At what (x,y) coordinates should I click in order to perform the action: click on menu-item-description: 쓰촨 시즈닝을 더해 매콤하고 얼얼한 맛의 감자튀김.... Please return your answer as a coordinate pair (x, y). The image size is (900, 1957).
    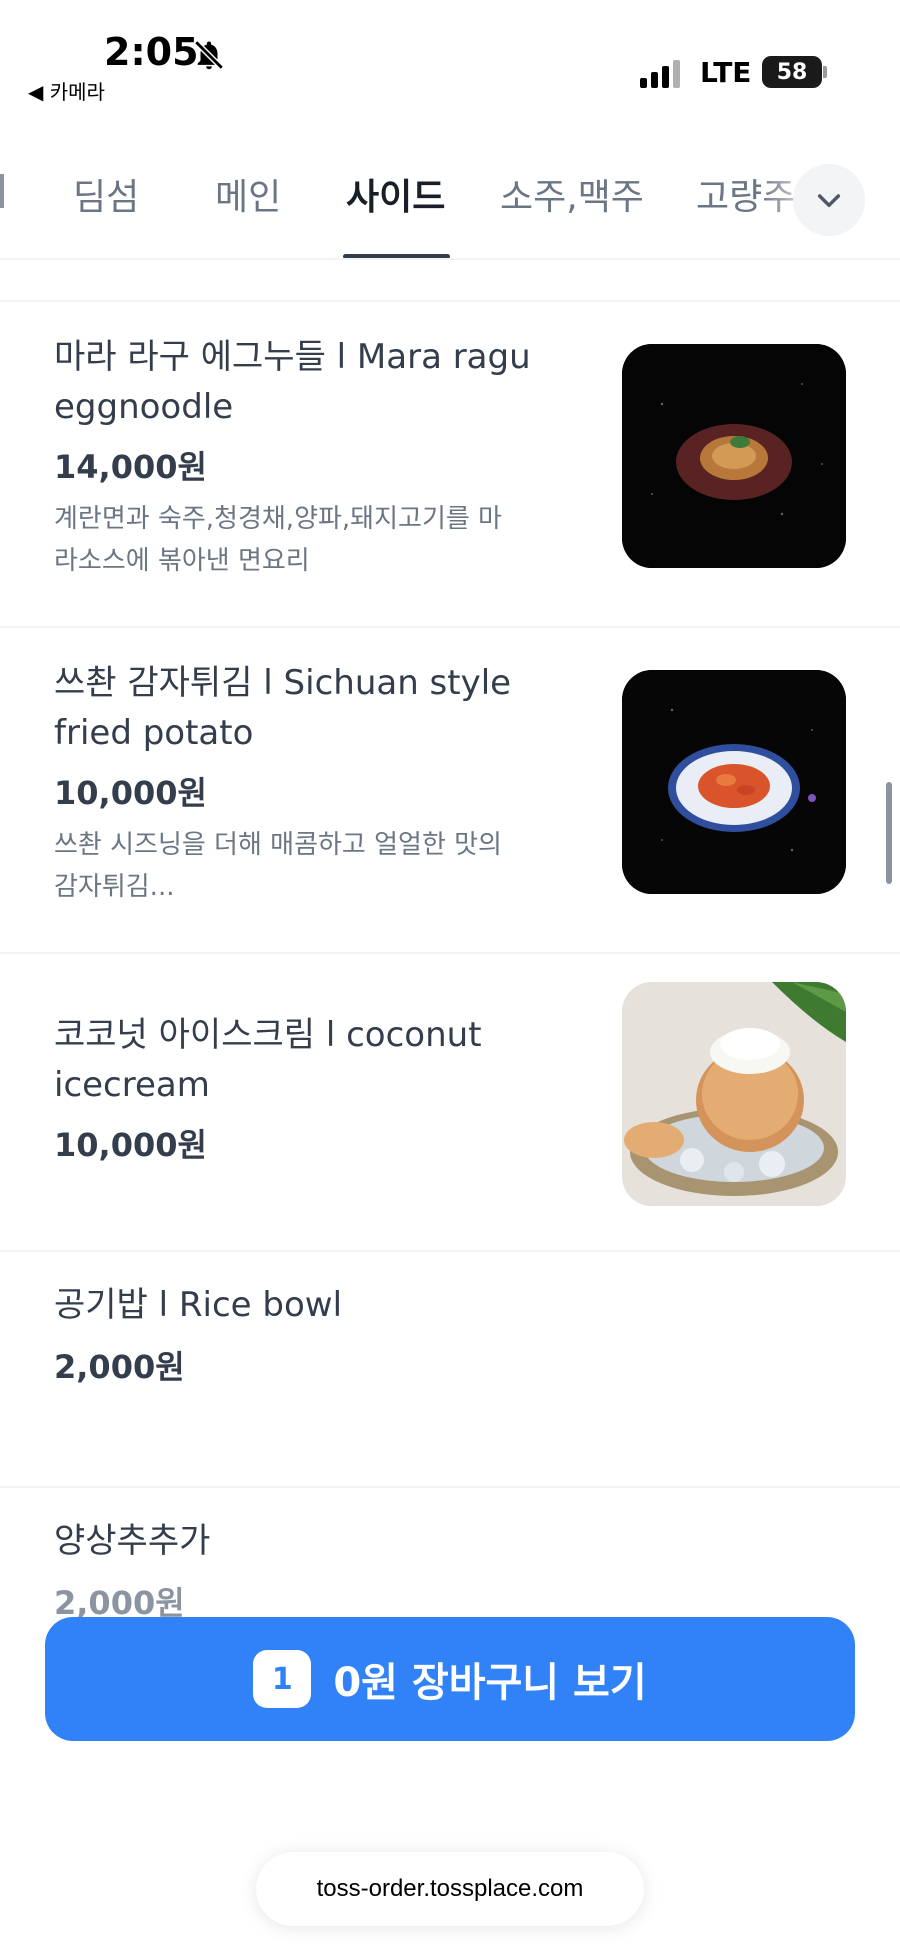
    Looking at the image, I should click on (278, 866).